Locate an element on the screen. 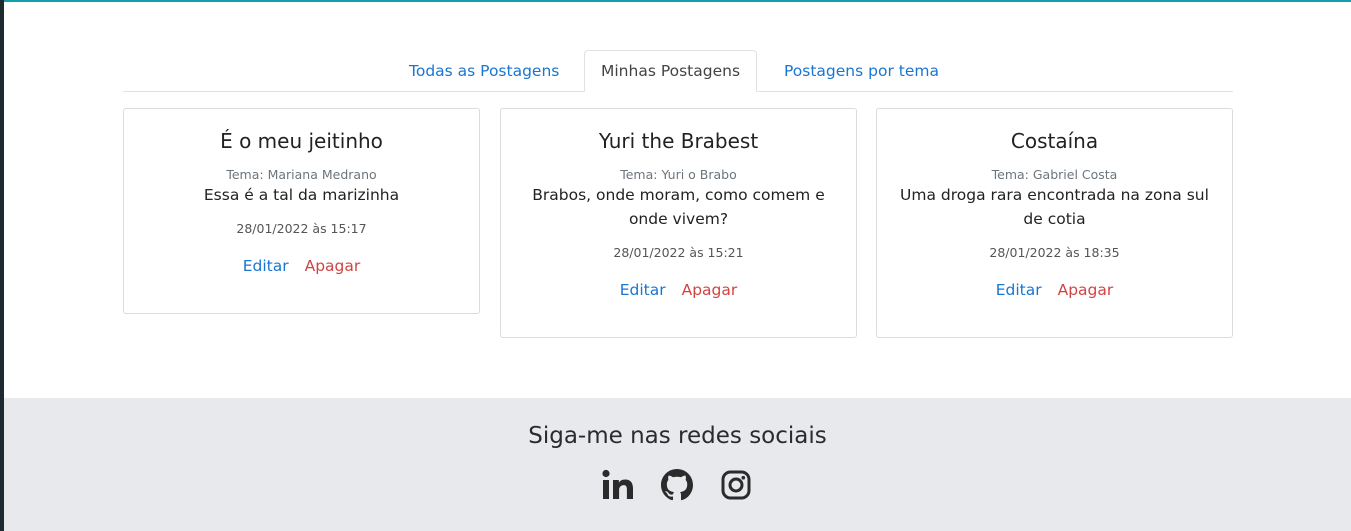  post-theme: Tema: Gabriel Costa is located at coordinates (1054, 174).